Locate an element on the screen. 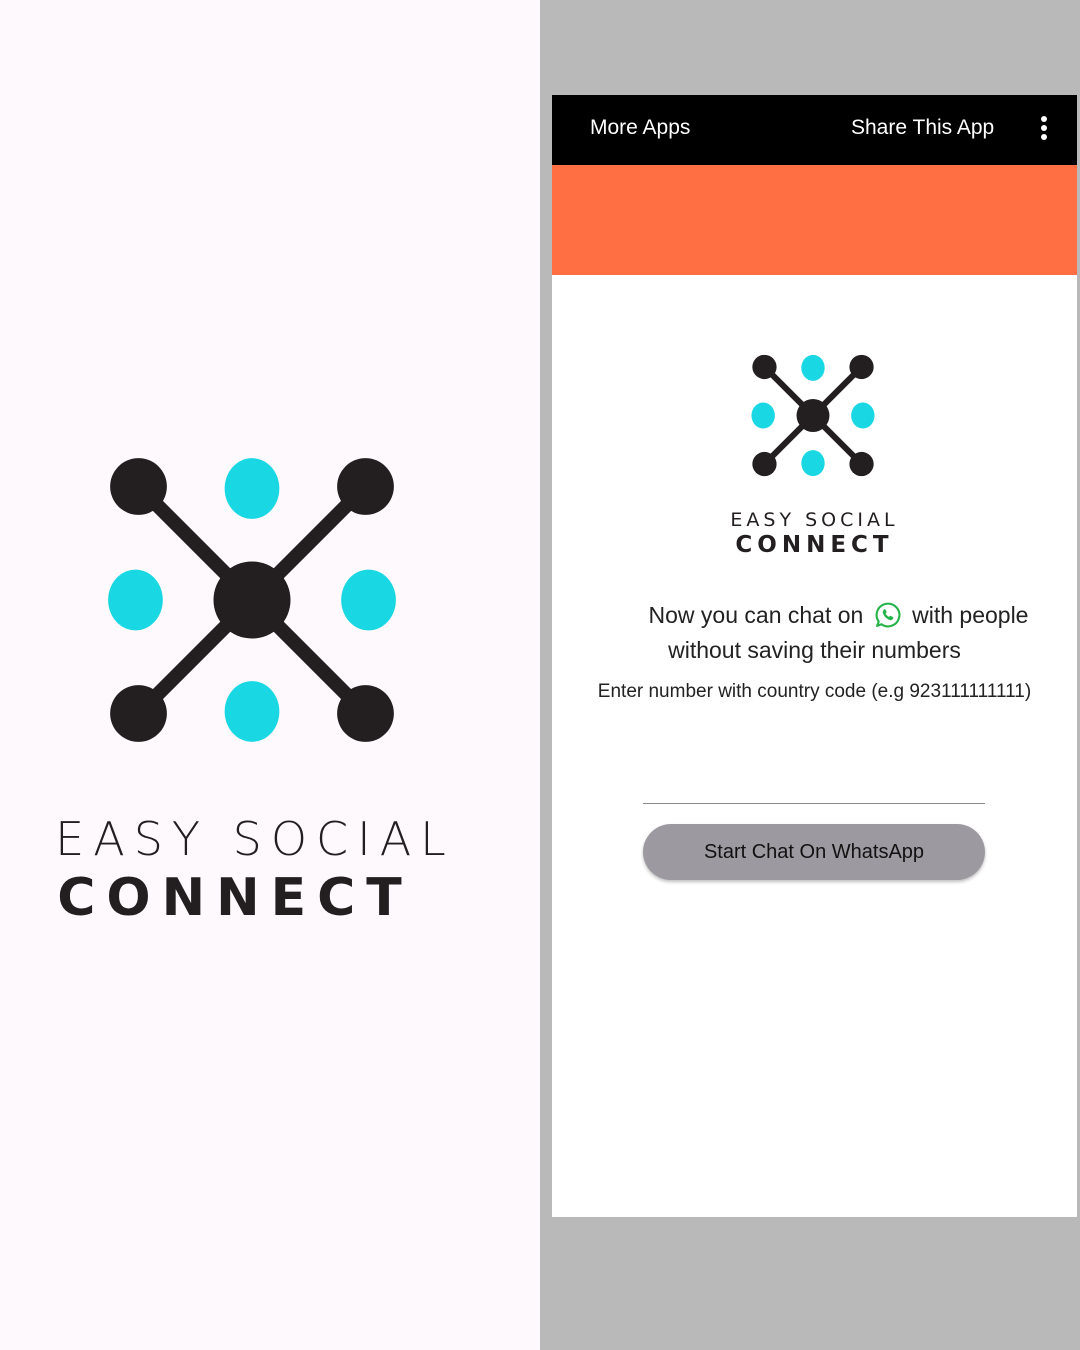 The width and height of the screenshot is (1080, 1350). splash-logo-line2: CONNECT is located at coordinates (235, 898).